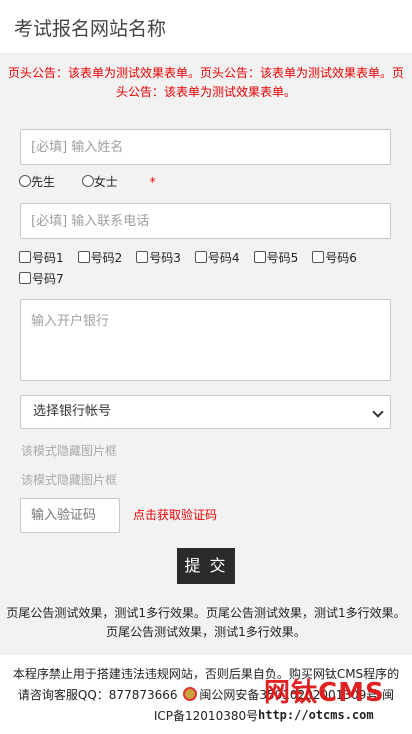  Describe the element at coordinates (205, 412) in the screenshot. I see `bank-account-select: 选择银行帐号` at that location.